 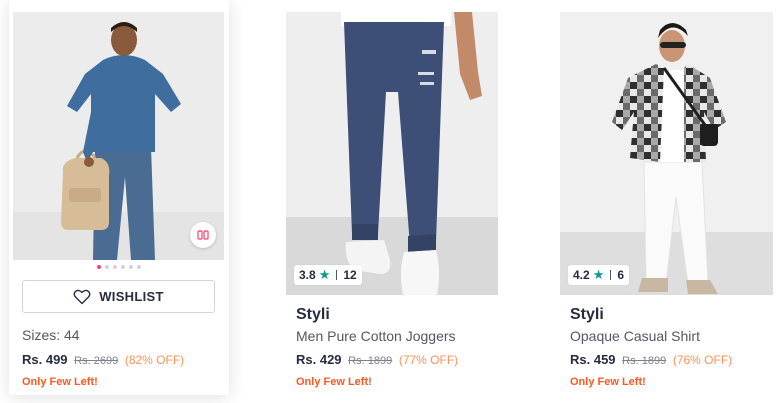 I want to click on selling-price: Rs. 499, so click(x=45, y=359).